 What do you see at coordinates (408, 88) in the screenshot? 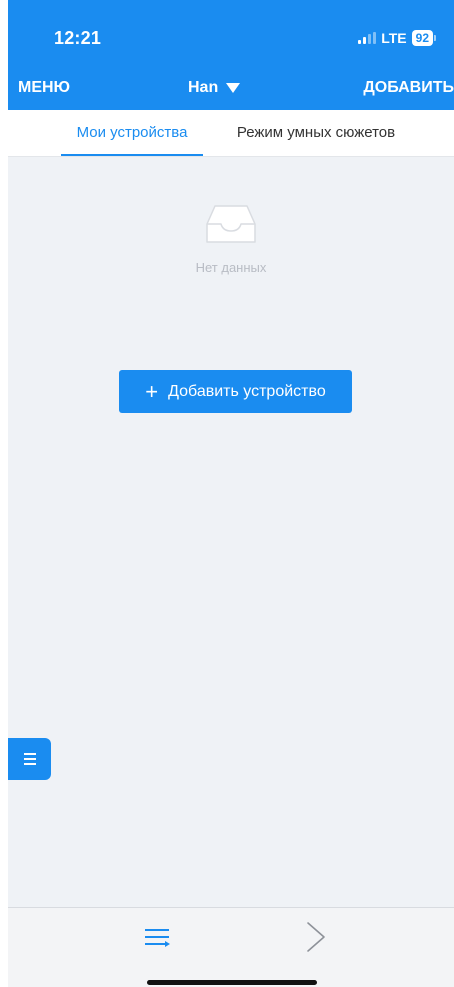
I see `add-button: ДОБАВИТЬ` at bounding box center [408, 88].